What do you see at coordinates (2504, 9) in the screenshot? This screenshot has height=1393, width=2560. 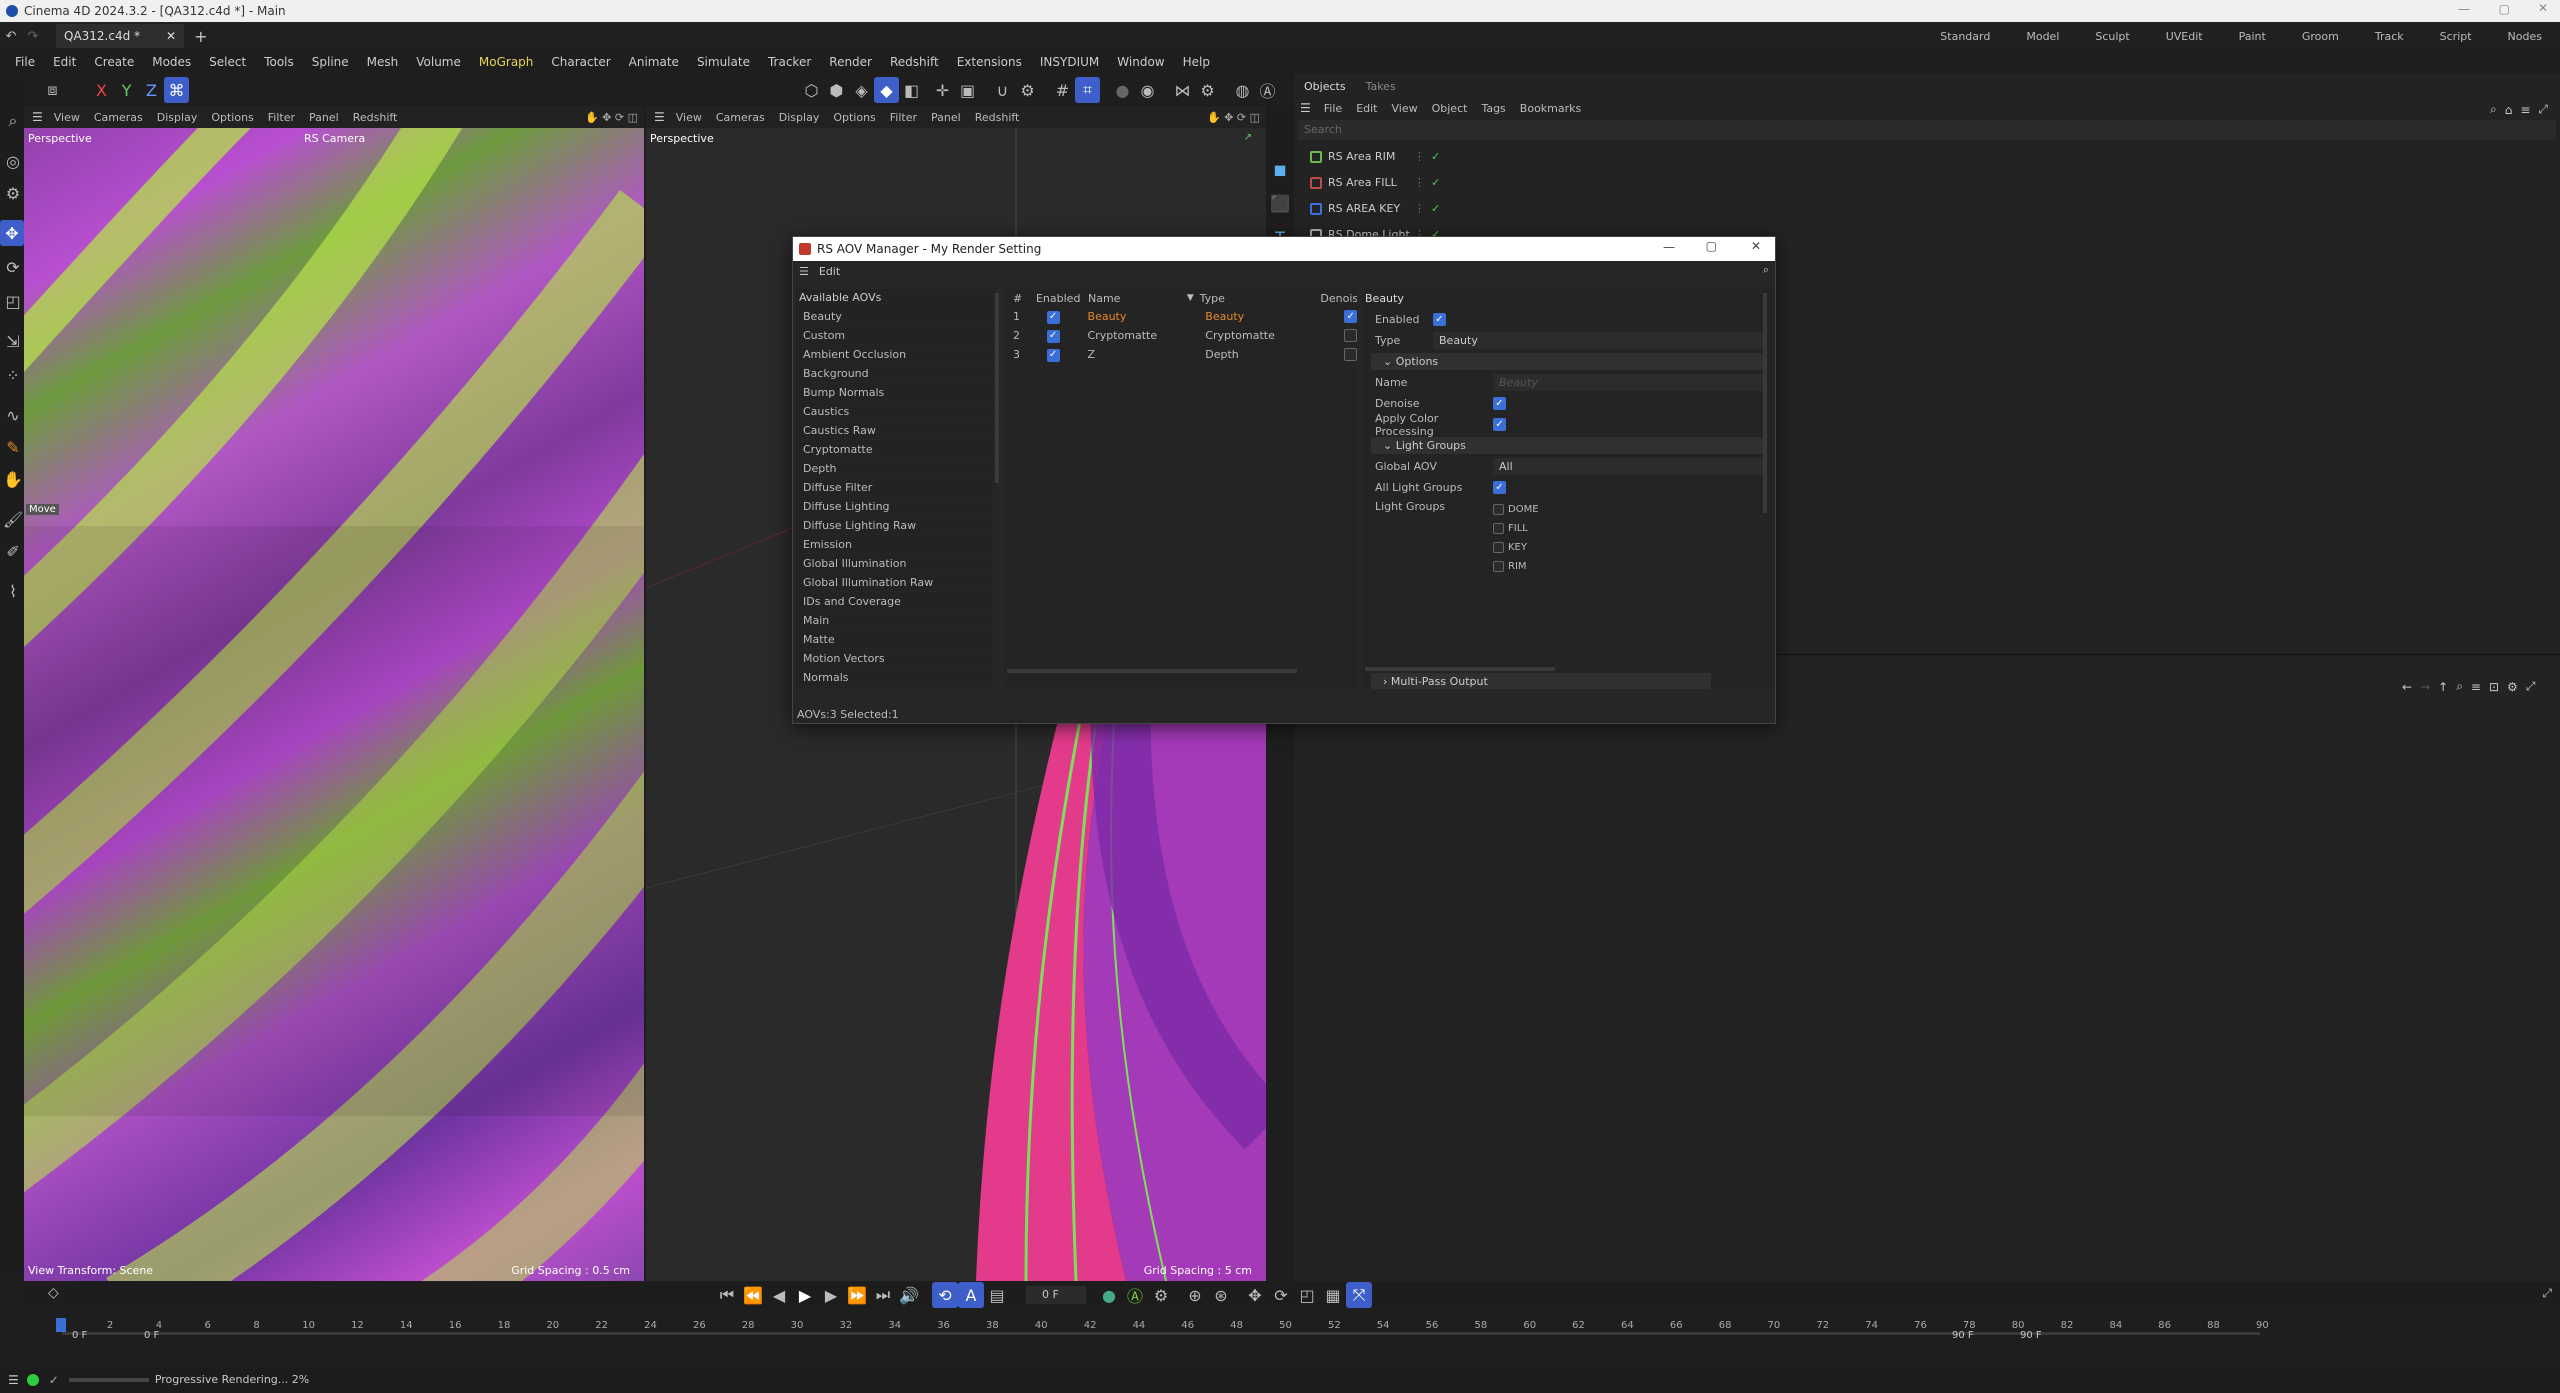 I see `maximize-button: ▢` at bounding box center [2504, 9].